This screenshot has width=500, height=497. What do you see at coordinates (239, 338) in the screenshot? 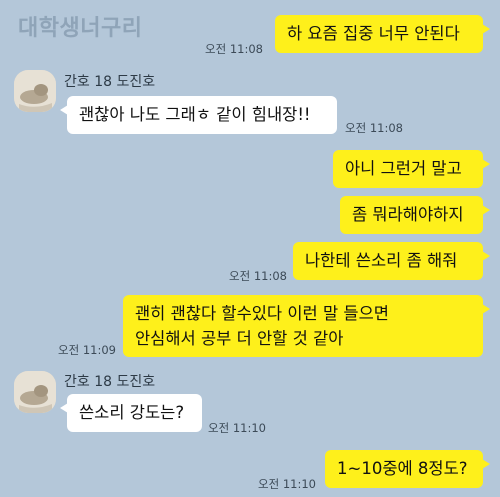
I see `message-line: 안심해서 공부 더 안할 것 같아` at bounding box center [239, 338].